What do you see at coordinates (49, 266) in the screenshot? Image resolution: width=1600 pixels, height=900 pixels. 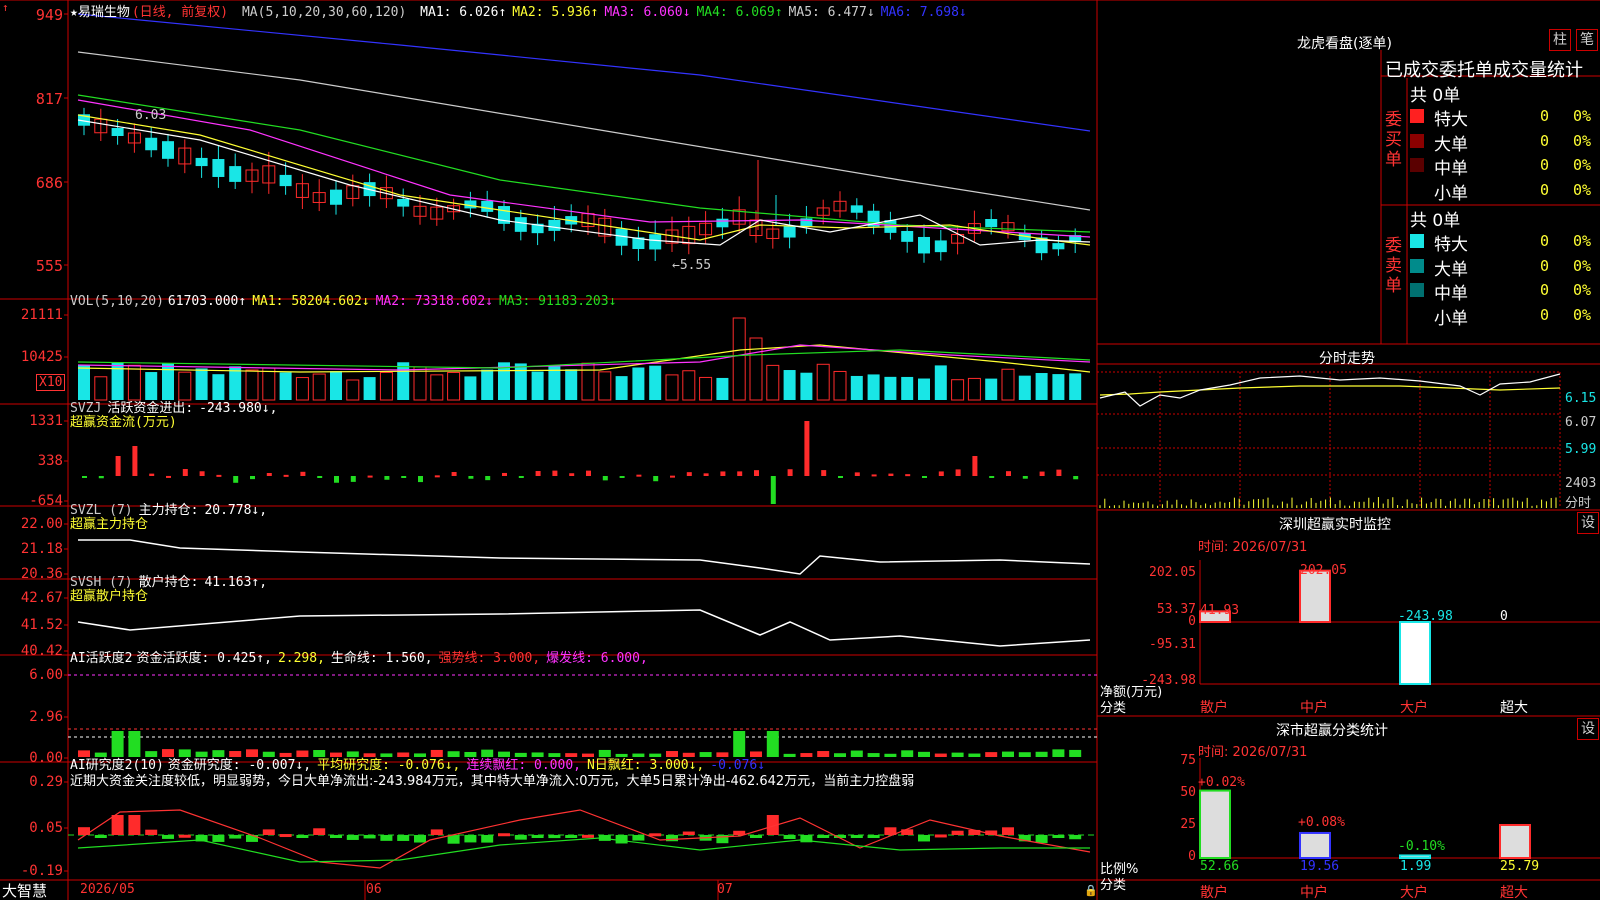 I see `main-y-tick: 555` at bounding box center [49, 266].